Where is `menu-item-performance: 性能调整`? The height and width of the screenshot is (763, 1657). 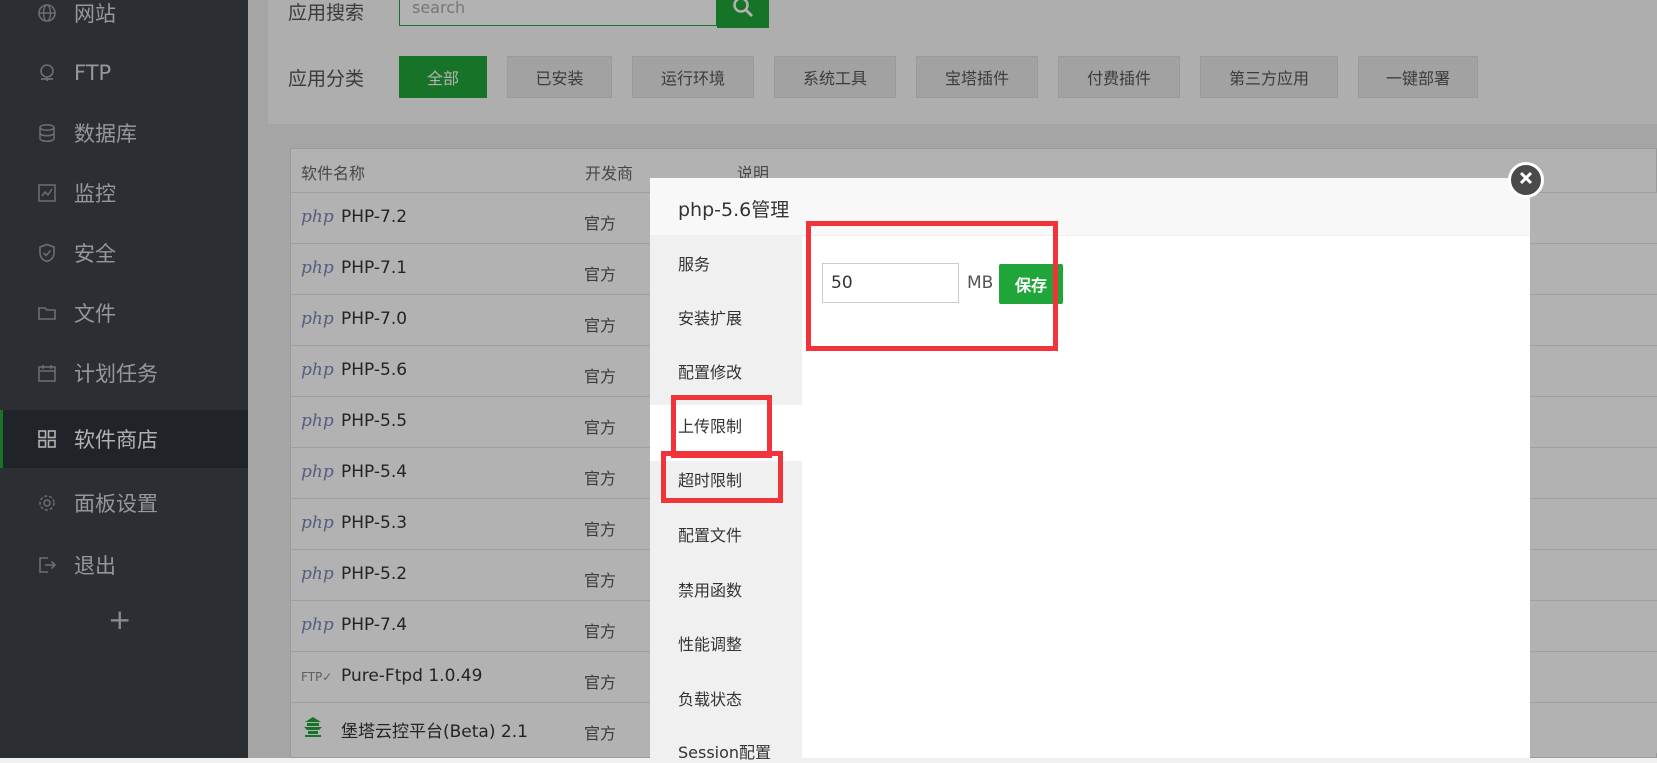 menu-item-performance: 性能调整 is located at coordinates (710, 643).